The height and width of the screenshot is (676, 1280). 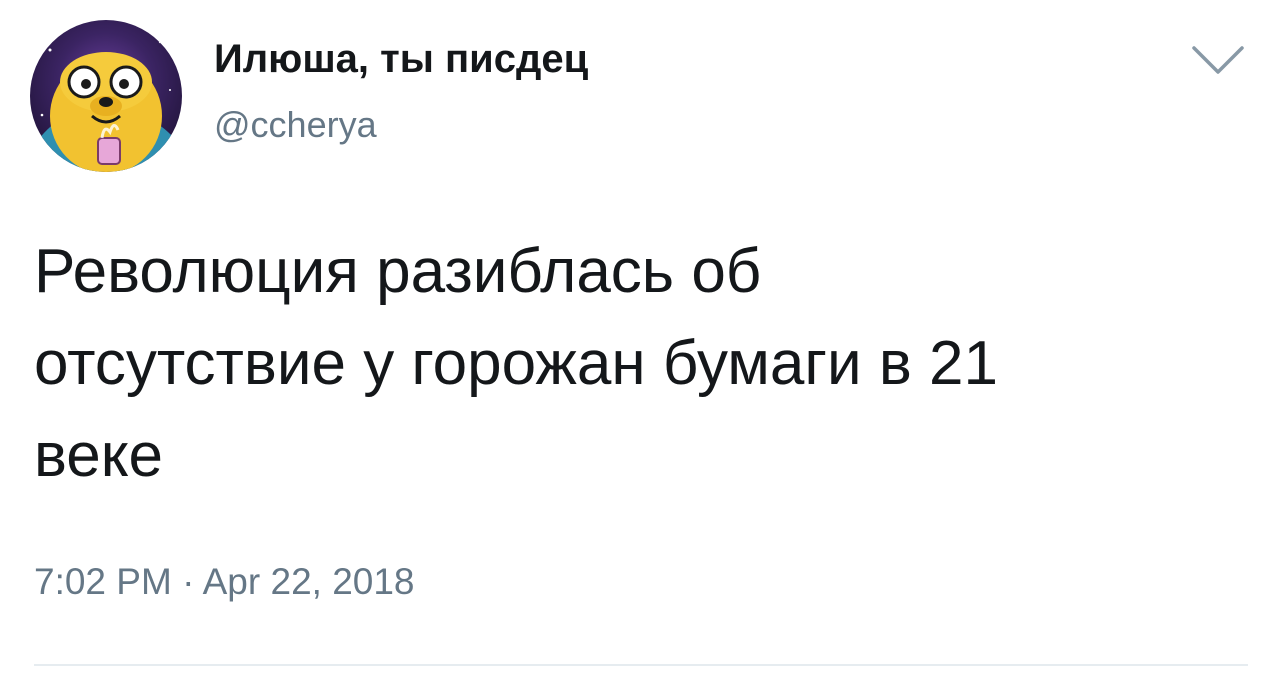 I want to click on cartoon-dog-avatar-icon, so click(x=106, y=96).